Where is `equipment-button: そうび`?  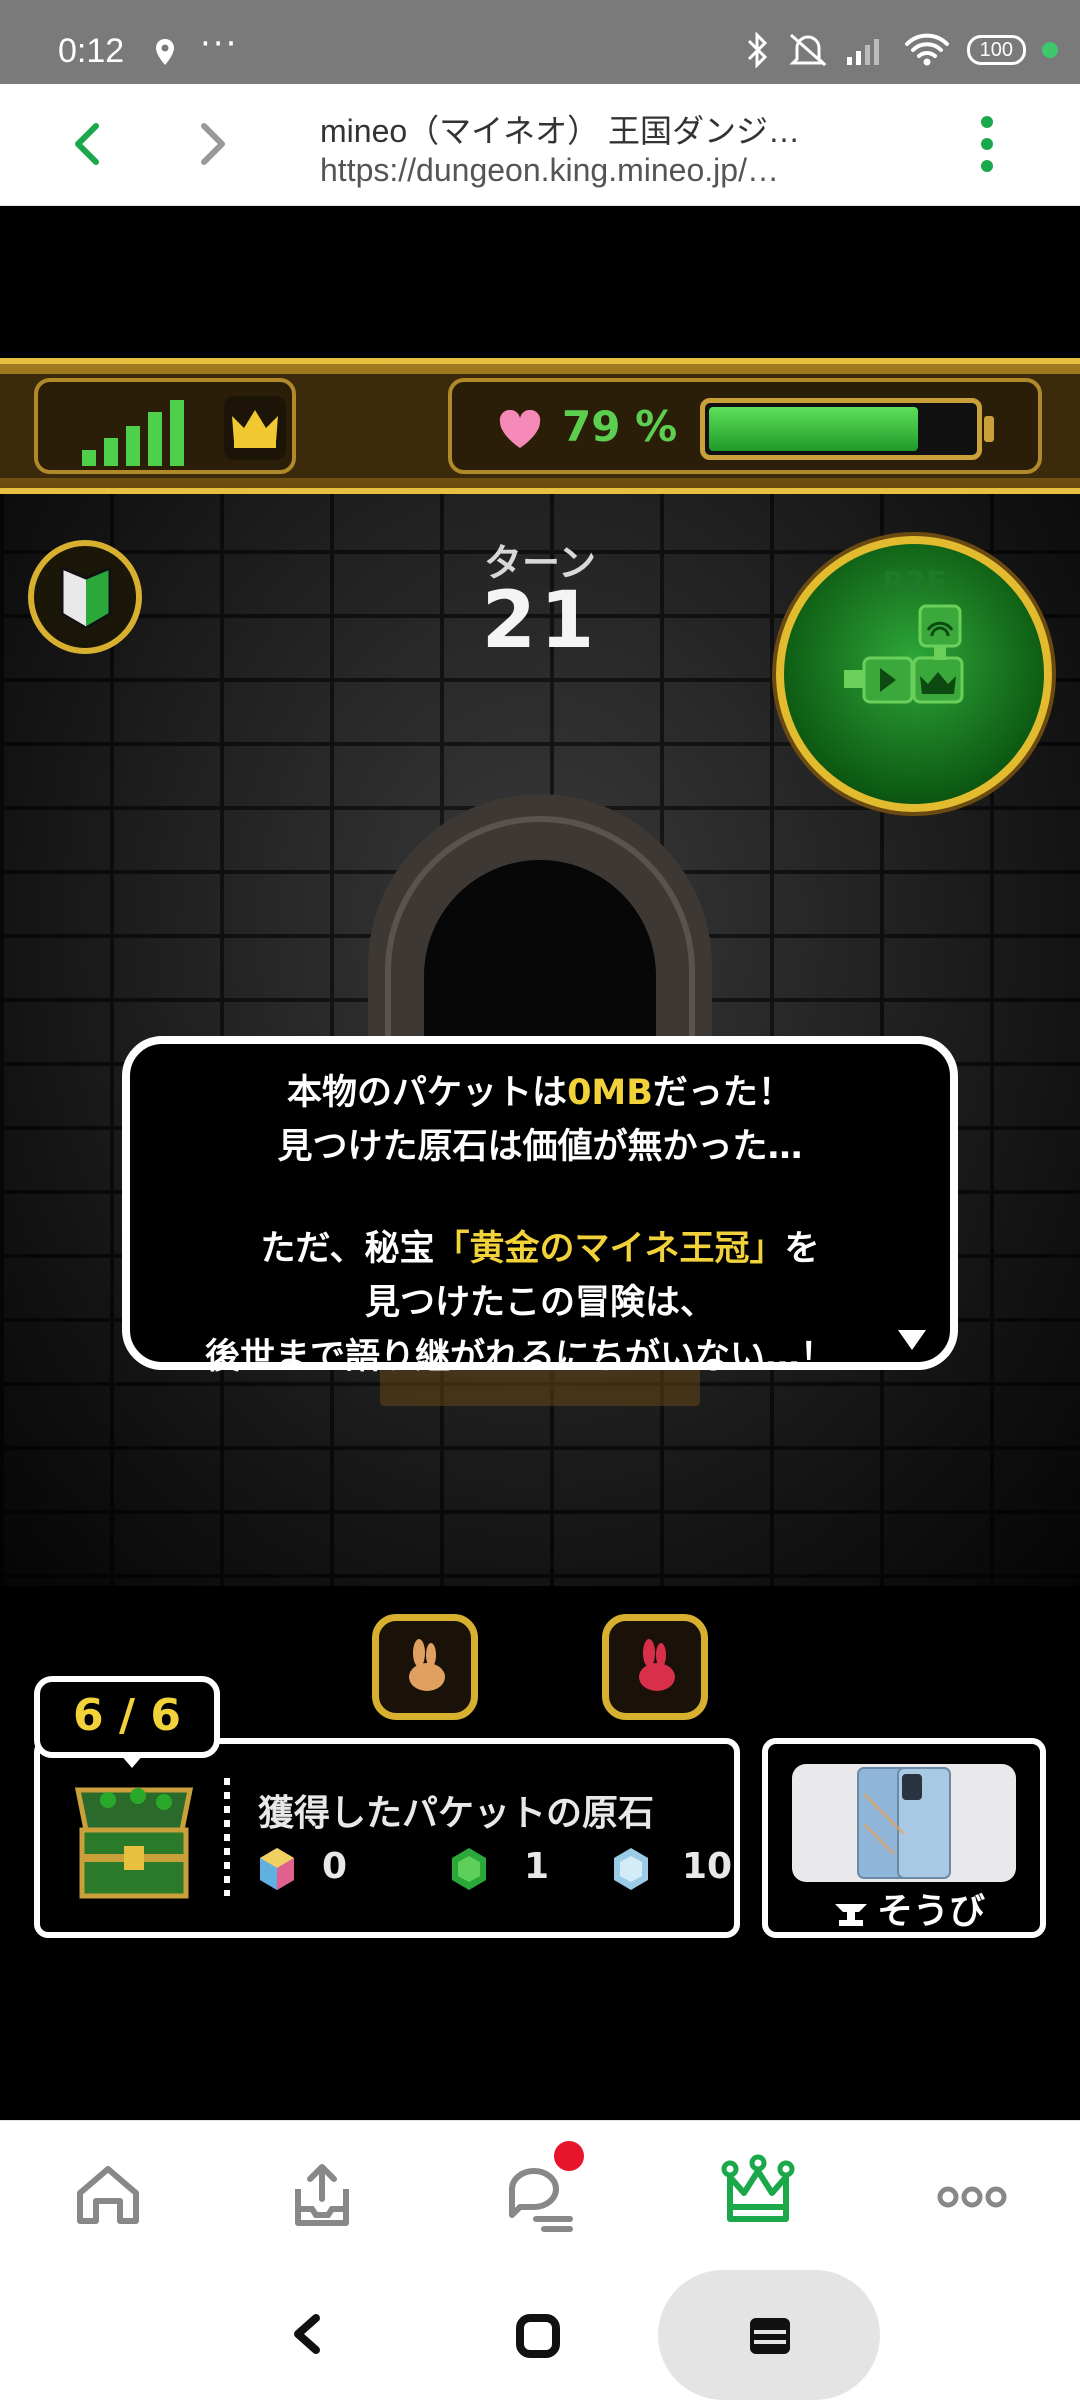 equipment-button: そうび is located at coordinates (904, 1838).